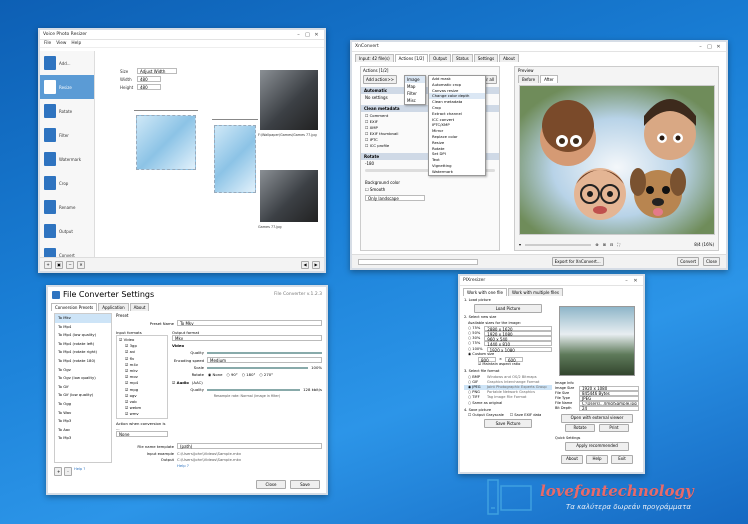 The image size is (748, 524). What do you see at coordinates (374, 58) in the screenshot?
I see `tab-input: Input: 42 file(s)` at bounding box center [374, 58].